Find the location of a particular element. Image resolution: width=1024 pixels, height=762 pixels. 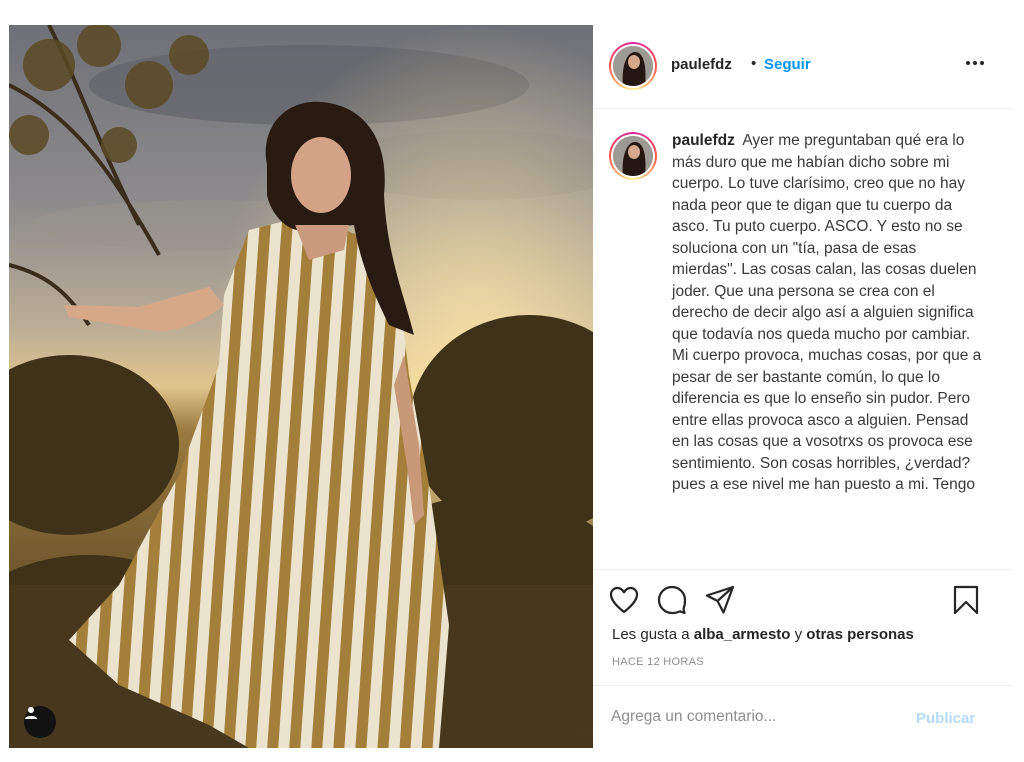

save-button is located at coordinates (966, 602).